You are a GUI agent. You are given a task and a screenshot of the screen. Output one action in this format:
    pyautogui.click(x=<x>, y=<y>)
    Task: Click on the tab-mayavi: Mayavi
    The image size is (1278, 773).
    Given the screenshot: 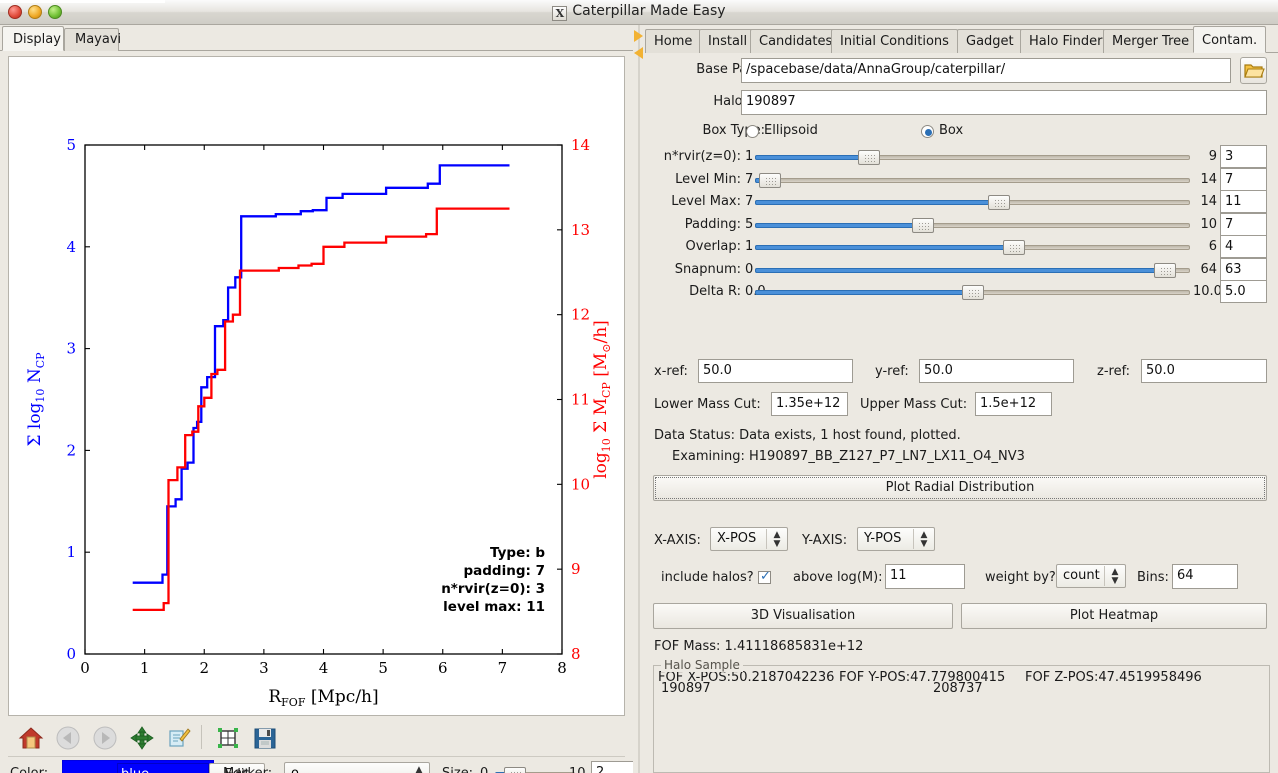 What is the action you would take?
    pyautogui.click(x=93, y=39)
    